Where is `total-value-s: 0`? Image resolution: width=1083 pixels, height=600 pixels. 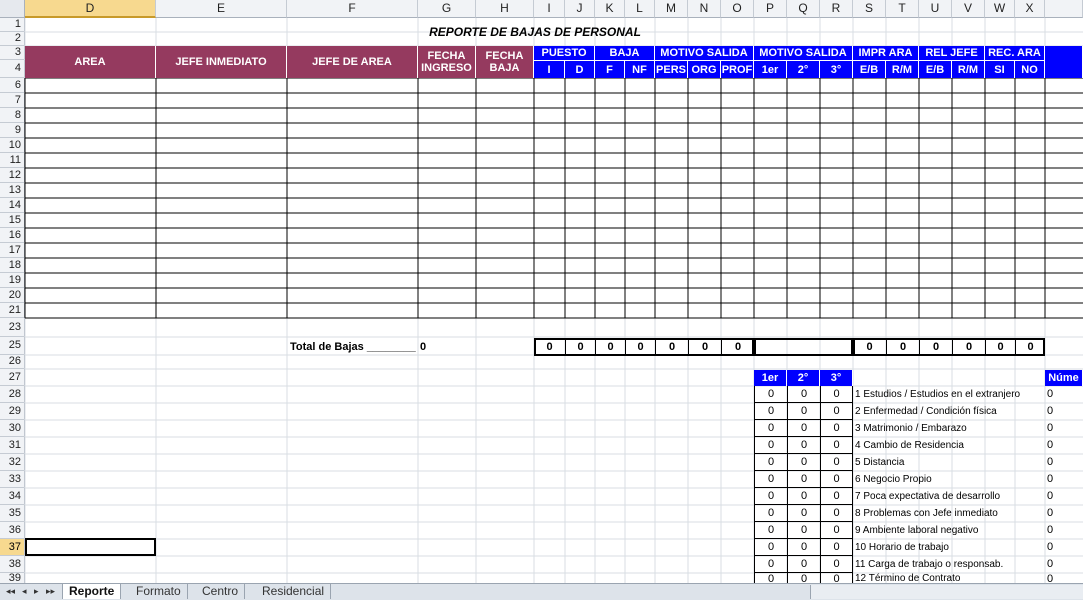 total-value-s: 0 is located at coordinates (869, 347).